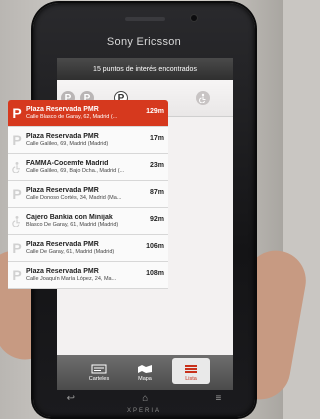  I want to click on poi-distance: 23m, so click(156, 165).